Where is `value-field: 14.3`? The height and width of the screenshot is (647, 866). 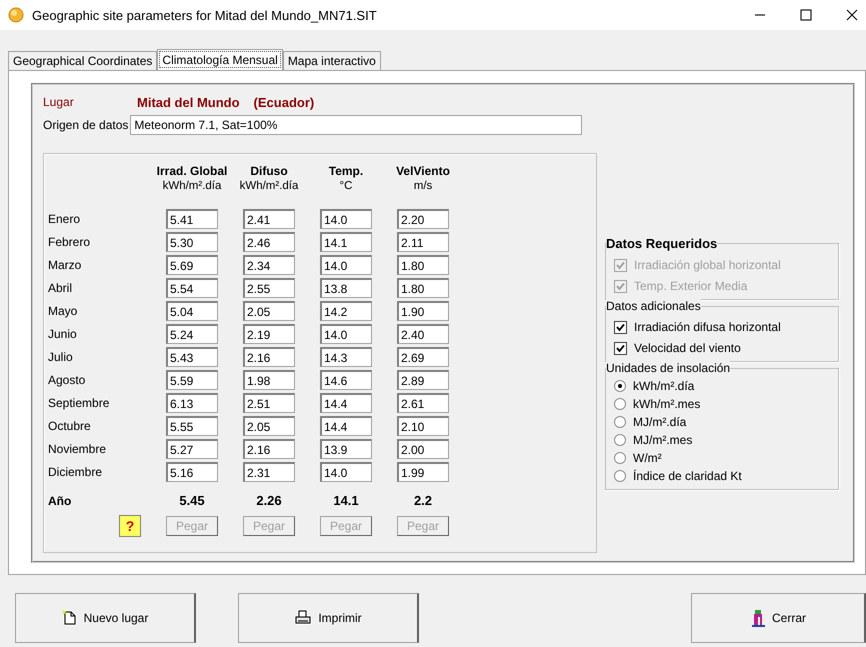
value-field: 14.3 is located at coordinates (346, 357).